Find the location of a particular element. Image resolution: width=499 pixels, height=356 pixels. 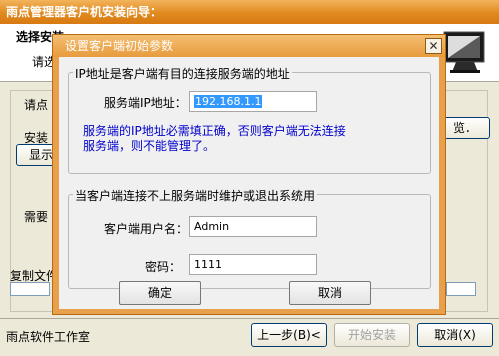

wizard-title-bar: 雨点管理器客户机安装向导： is located at coordinates (249, 12).